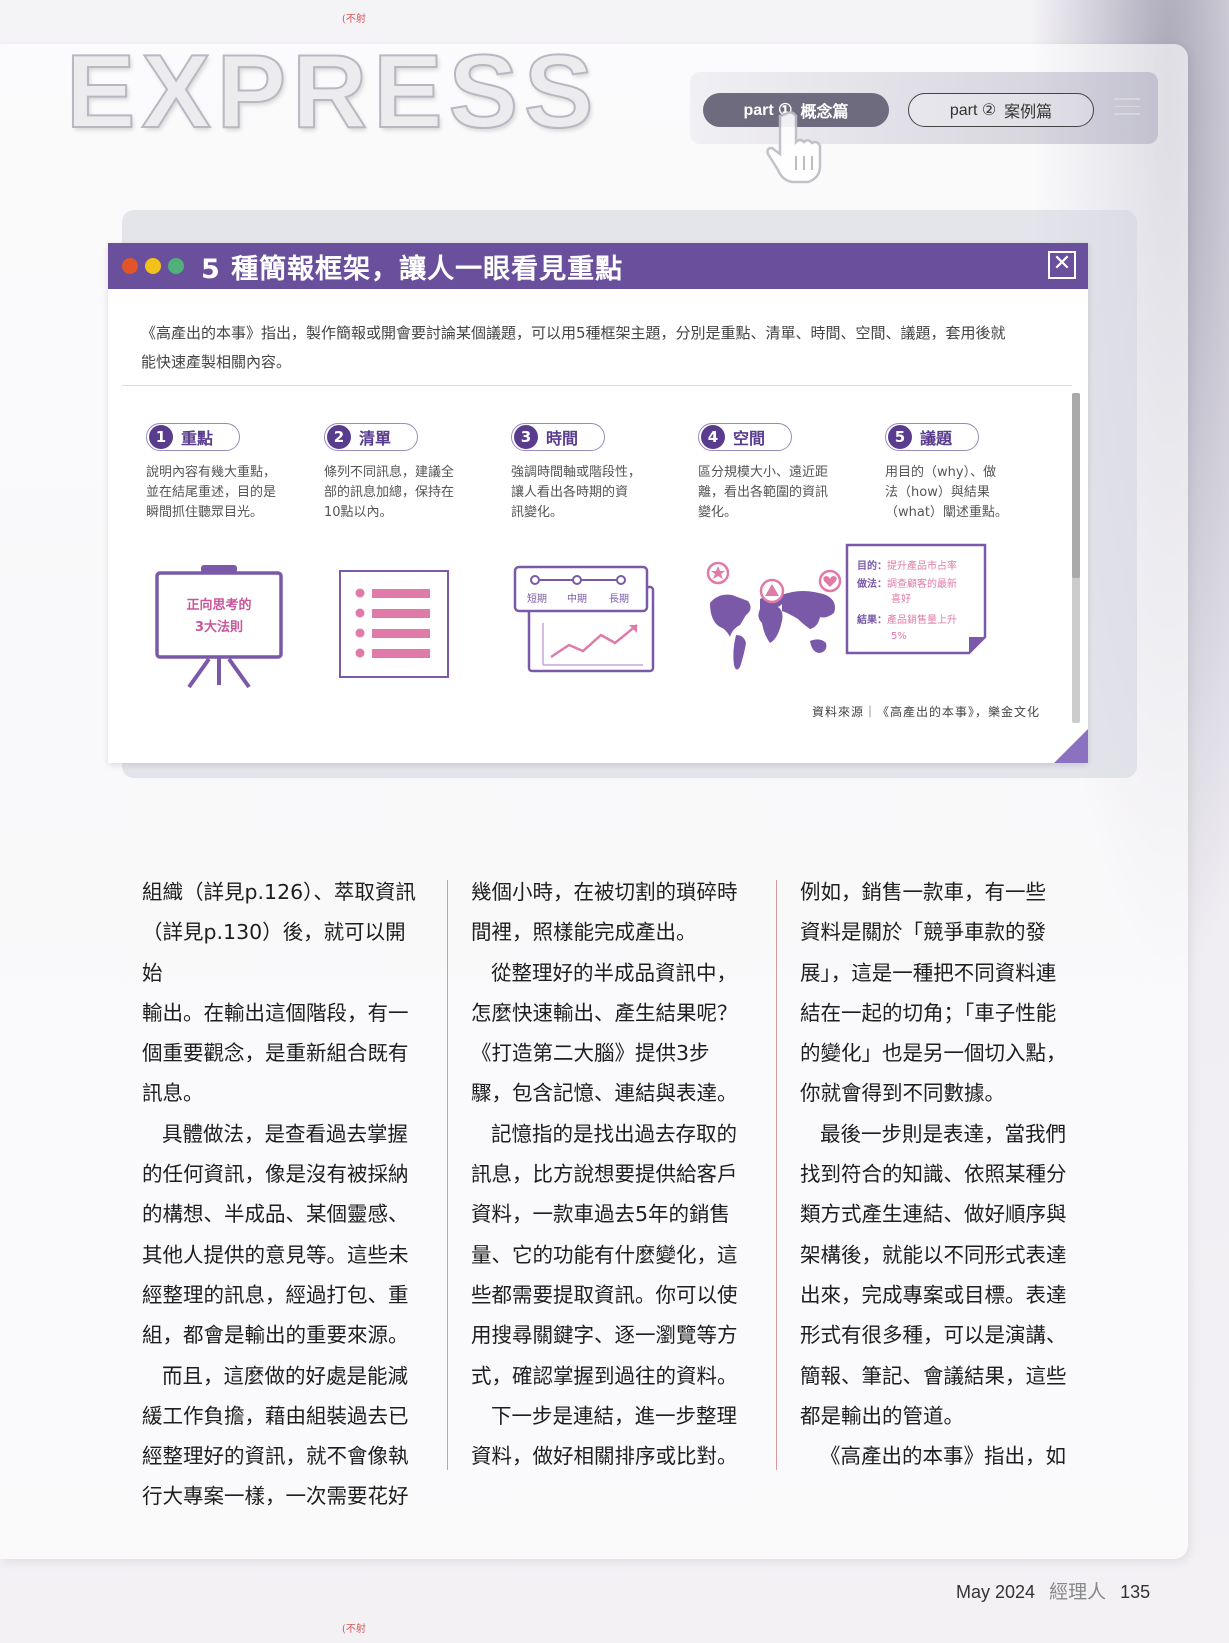  I want to click on text-line: 結在一起的切角；「車子性能, so click(928, 1012).